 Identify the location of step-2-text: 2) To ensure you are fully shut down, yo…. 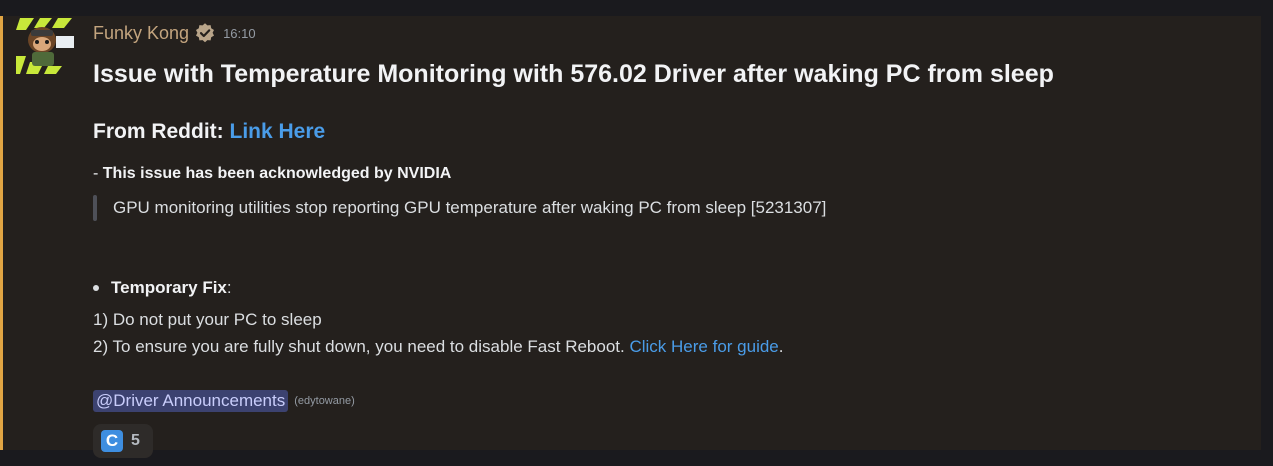
(361, 346).